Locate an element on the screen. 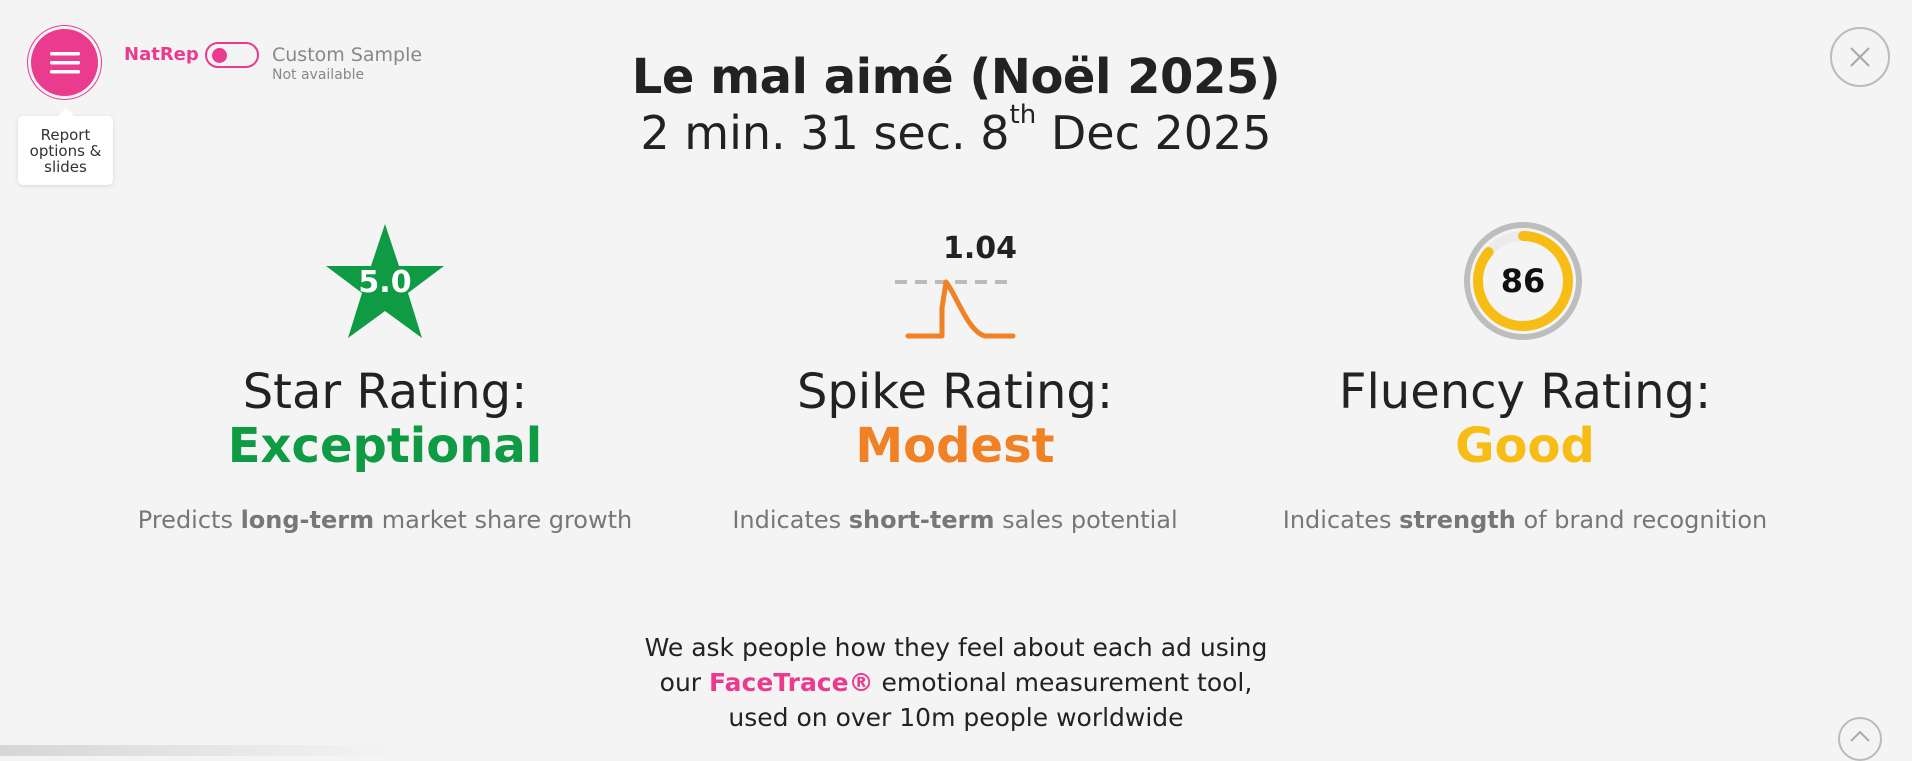 The width and height of the screenshot is (1912, 761). spike-value: 1.04 is located at coordinates (980, 248).